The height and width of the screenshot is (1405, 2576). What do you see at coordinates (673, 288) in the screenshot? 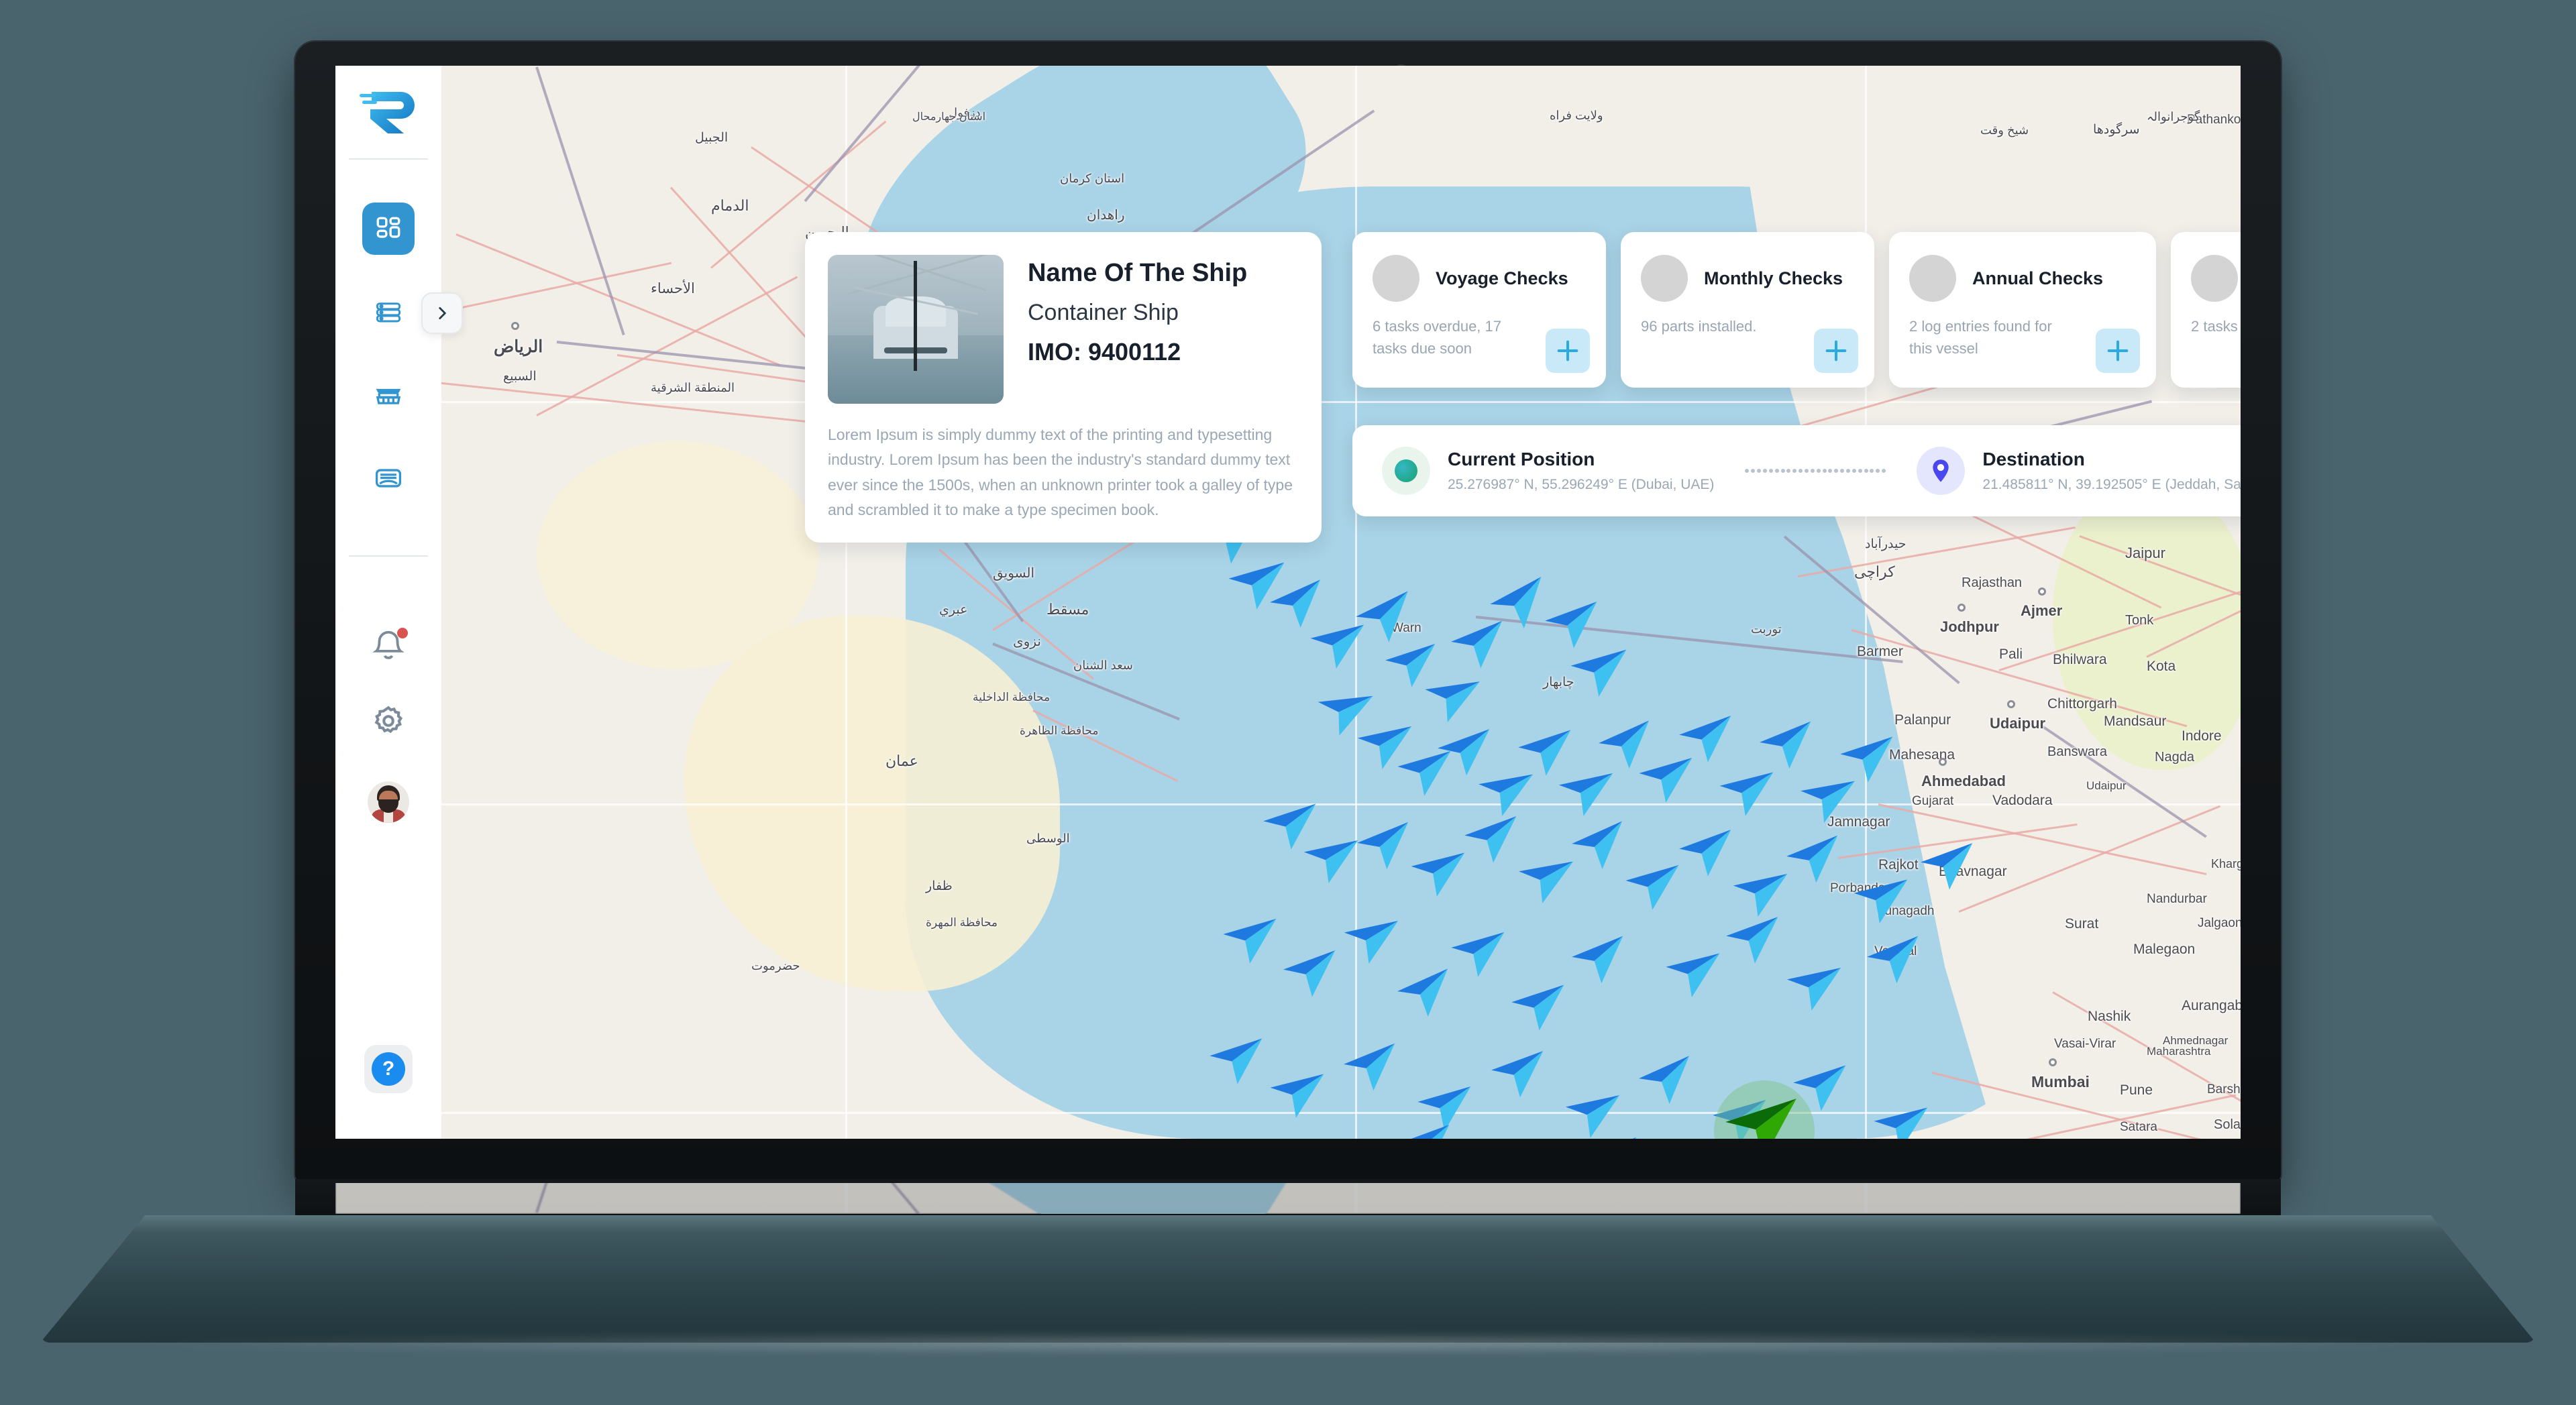
I see `map-place-label: الأحساء` at bounding box center [673, 288].